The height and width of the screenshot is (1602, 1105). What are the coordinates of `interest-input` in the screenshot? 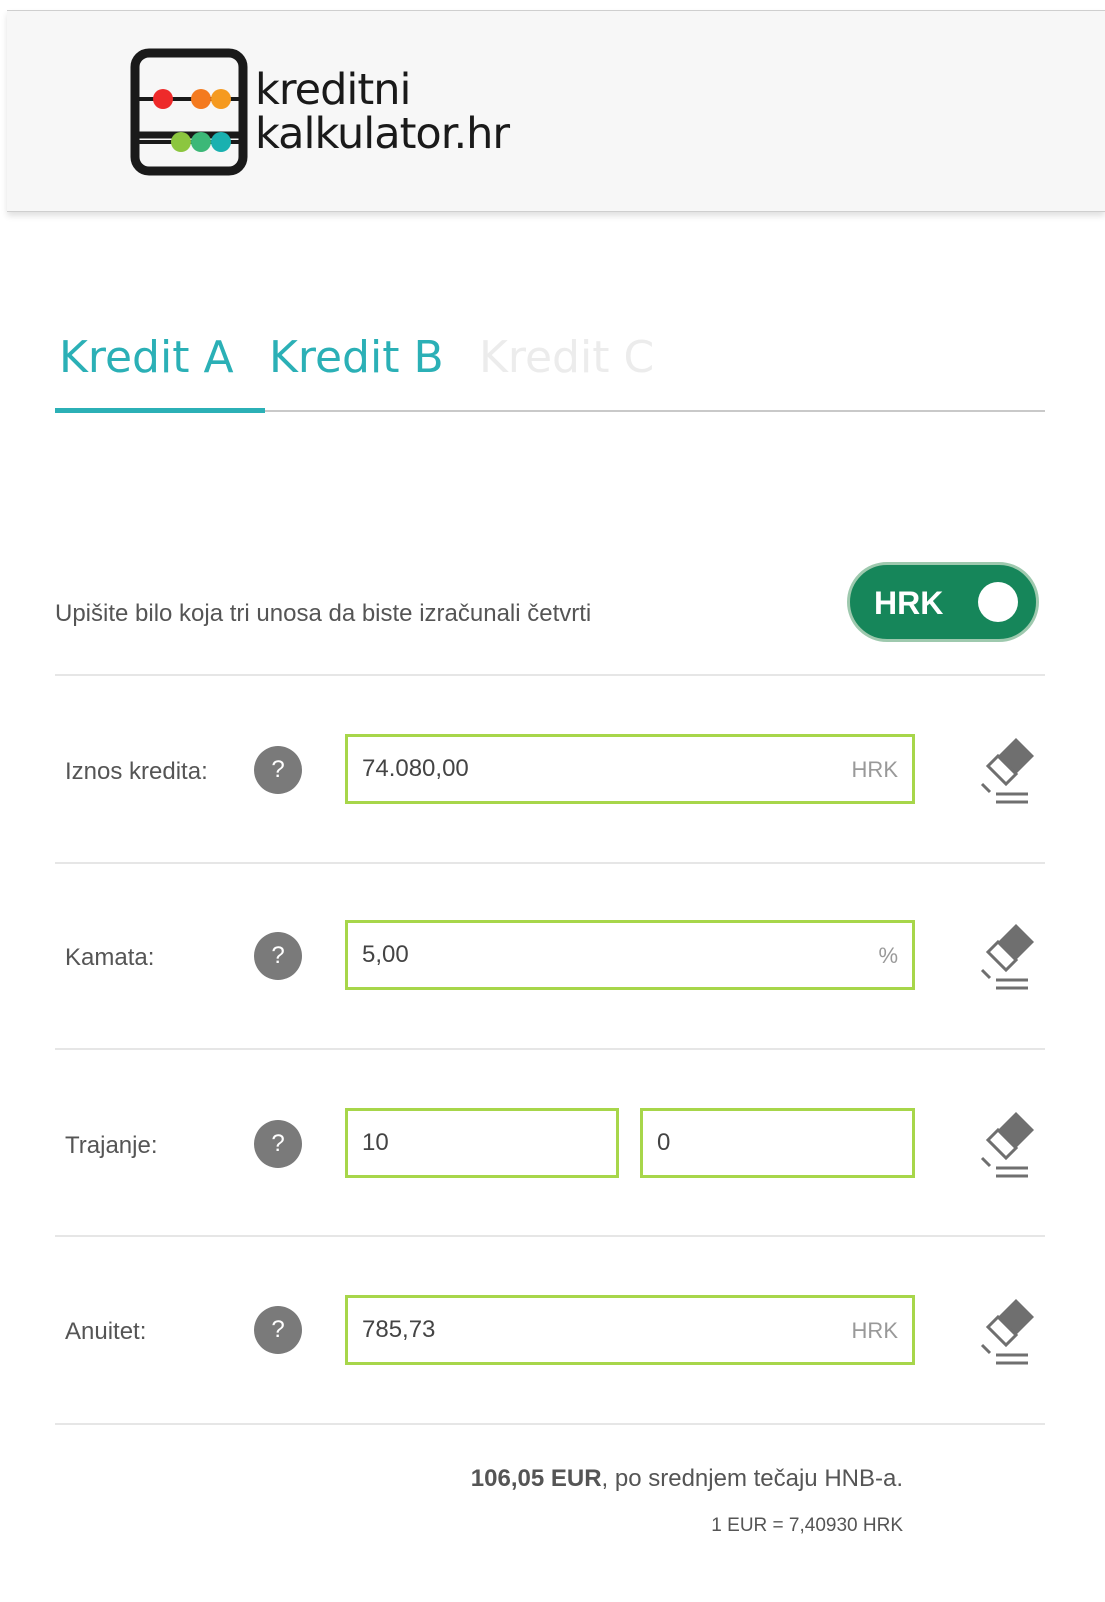 It's located at (599, 955).